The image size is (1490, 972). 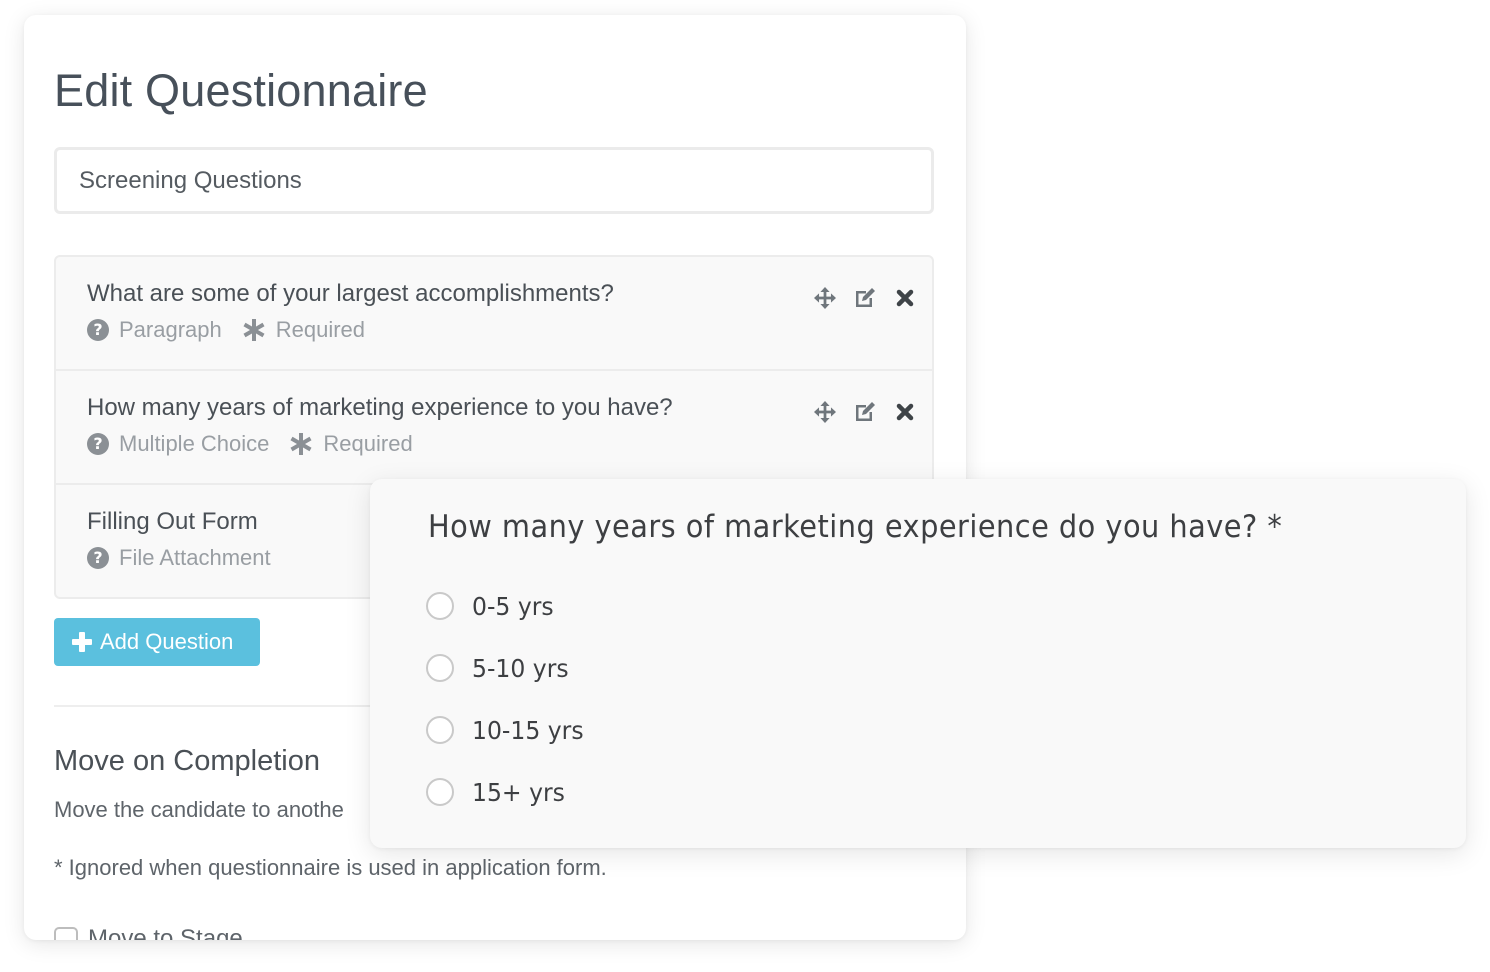 I want to click on page-title: Edit Questionnaire, so click(x=241, y=90).